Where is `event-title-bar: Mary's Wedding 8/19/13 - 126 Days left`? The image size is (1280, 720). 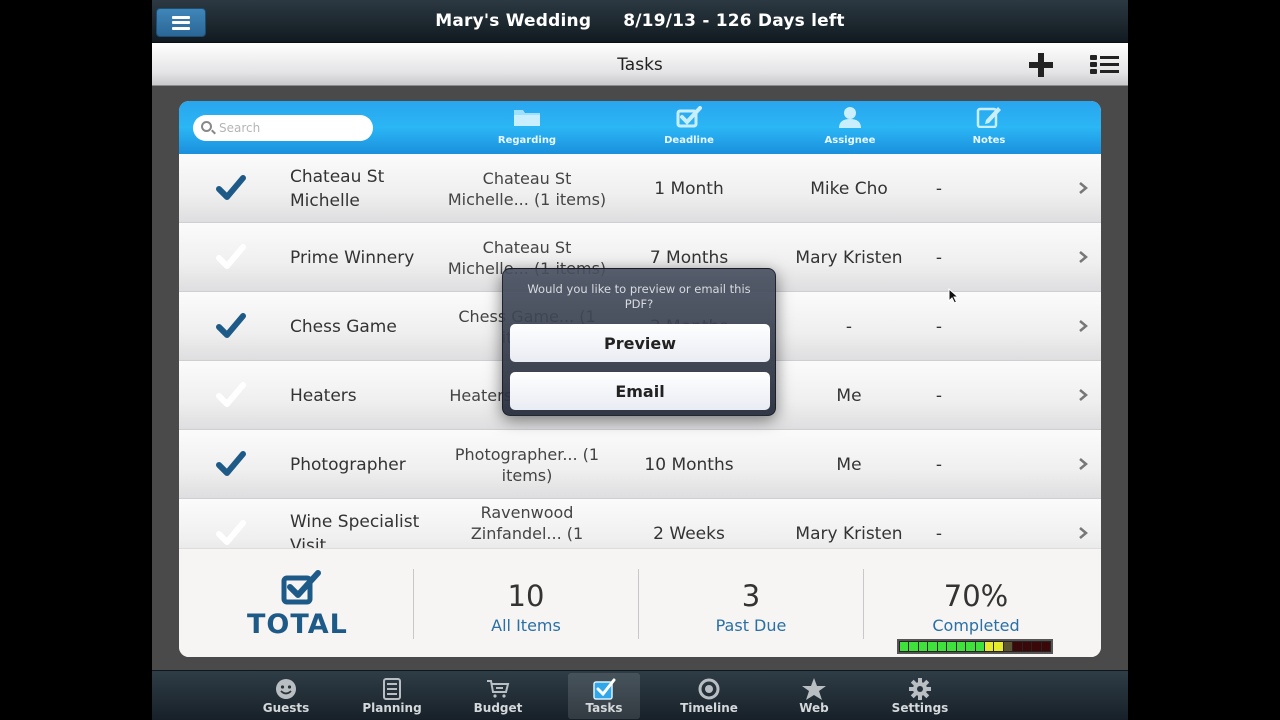 event-title-bar: Mary's Wedding 8/19/13 - 126 Days left is located at coordinates (640, 21).